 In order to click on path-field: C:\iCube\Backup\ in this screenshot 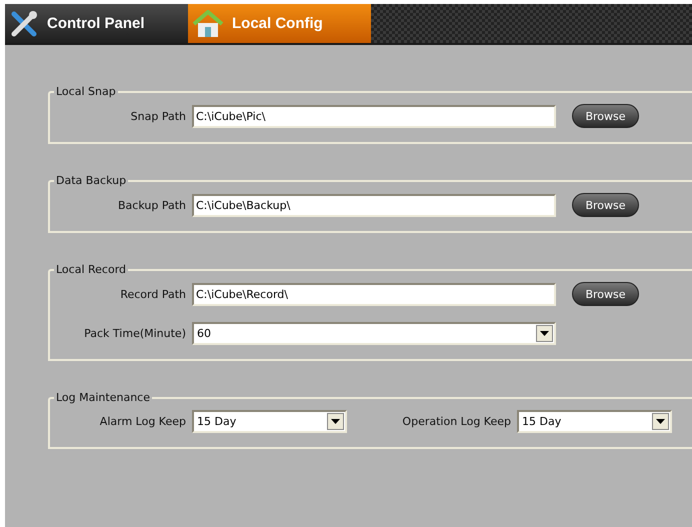, I will do `click(374, 205)`.